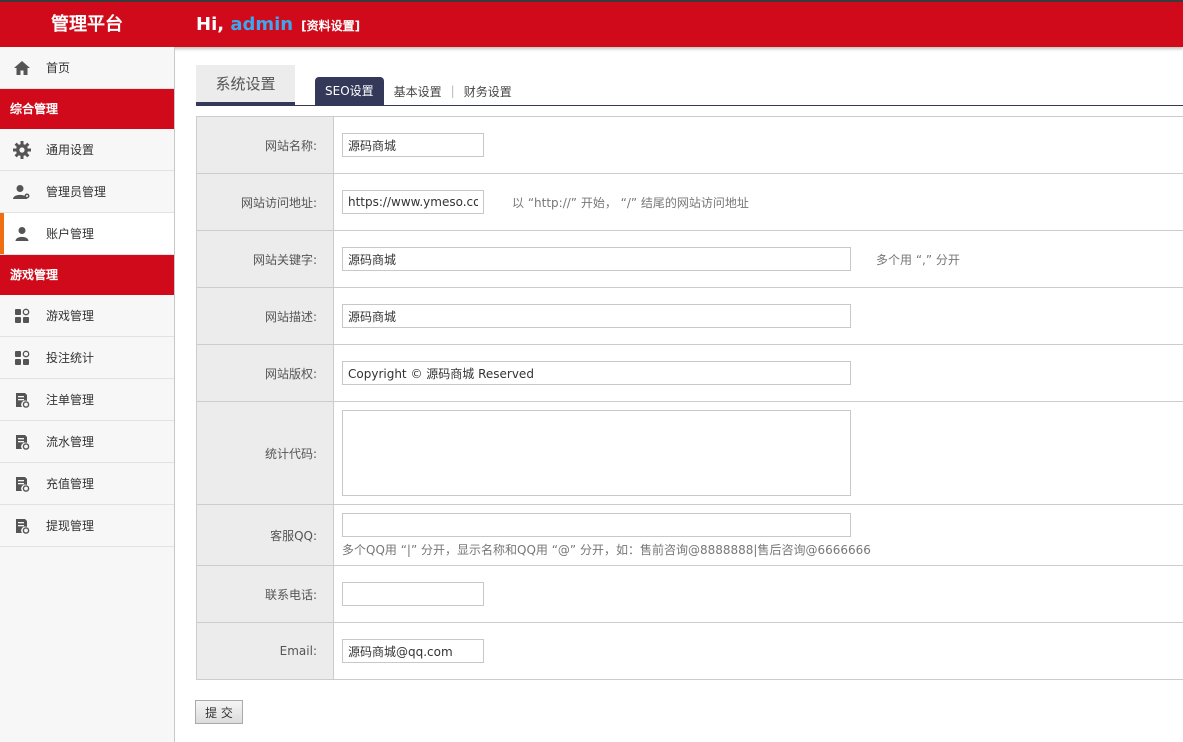 This screenshot has width=1183, height=742. I want to click on home-icon, so click(22, 68).